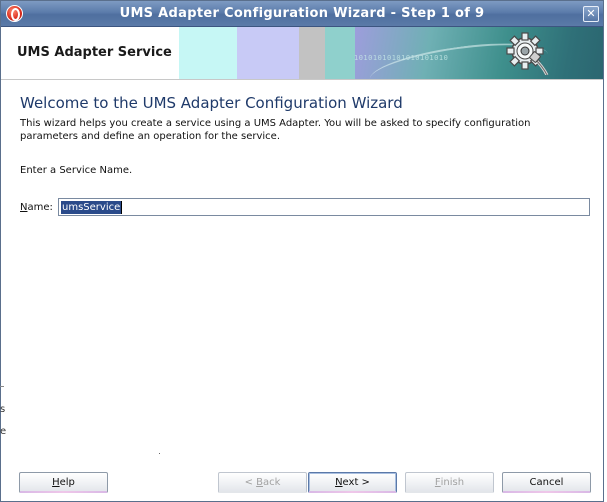 The width and height of the screenshot is (607, 502). What do you see at coordinates (449, 482) in the screenshot?
I see `finish-button: Finish` at bounding box center [449, 482].